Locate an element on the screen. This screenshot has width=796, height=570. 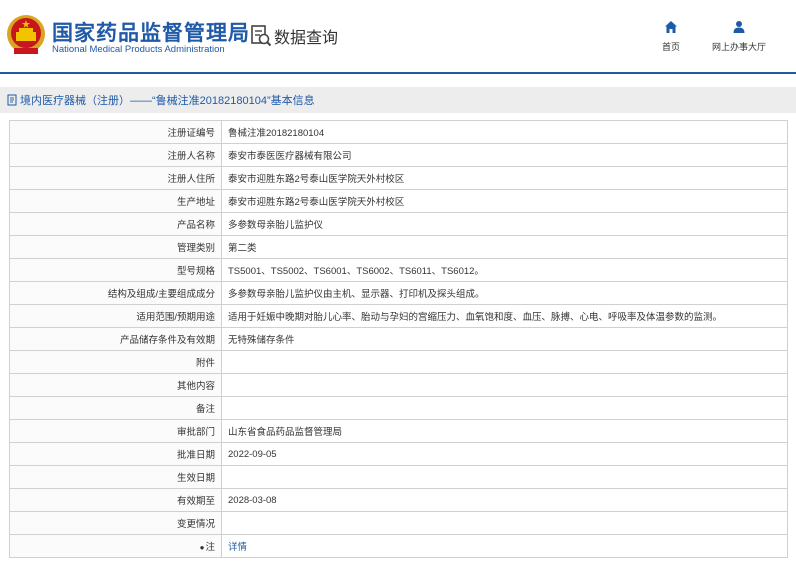
field-value: 泰安市泰医医疗器械有限公司 is located at coordinates (504, 155).